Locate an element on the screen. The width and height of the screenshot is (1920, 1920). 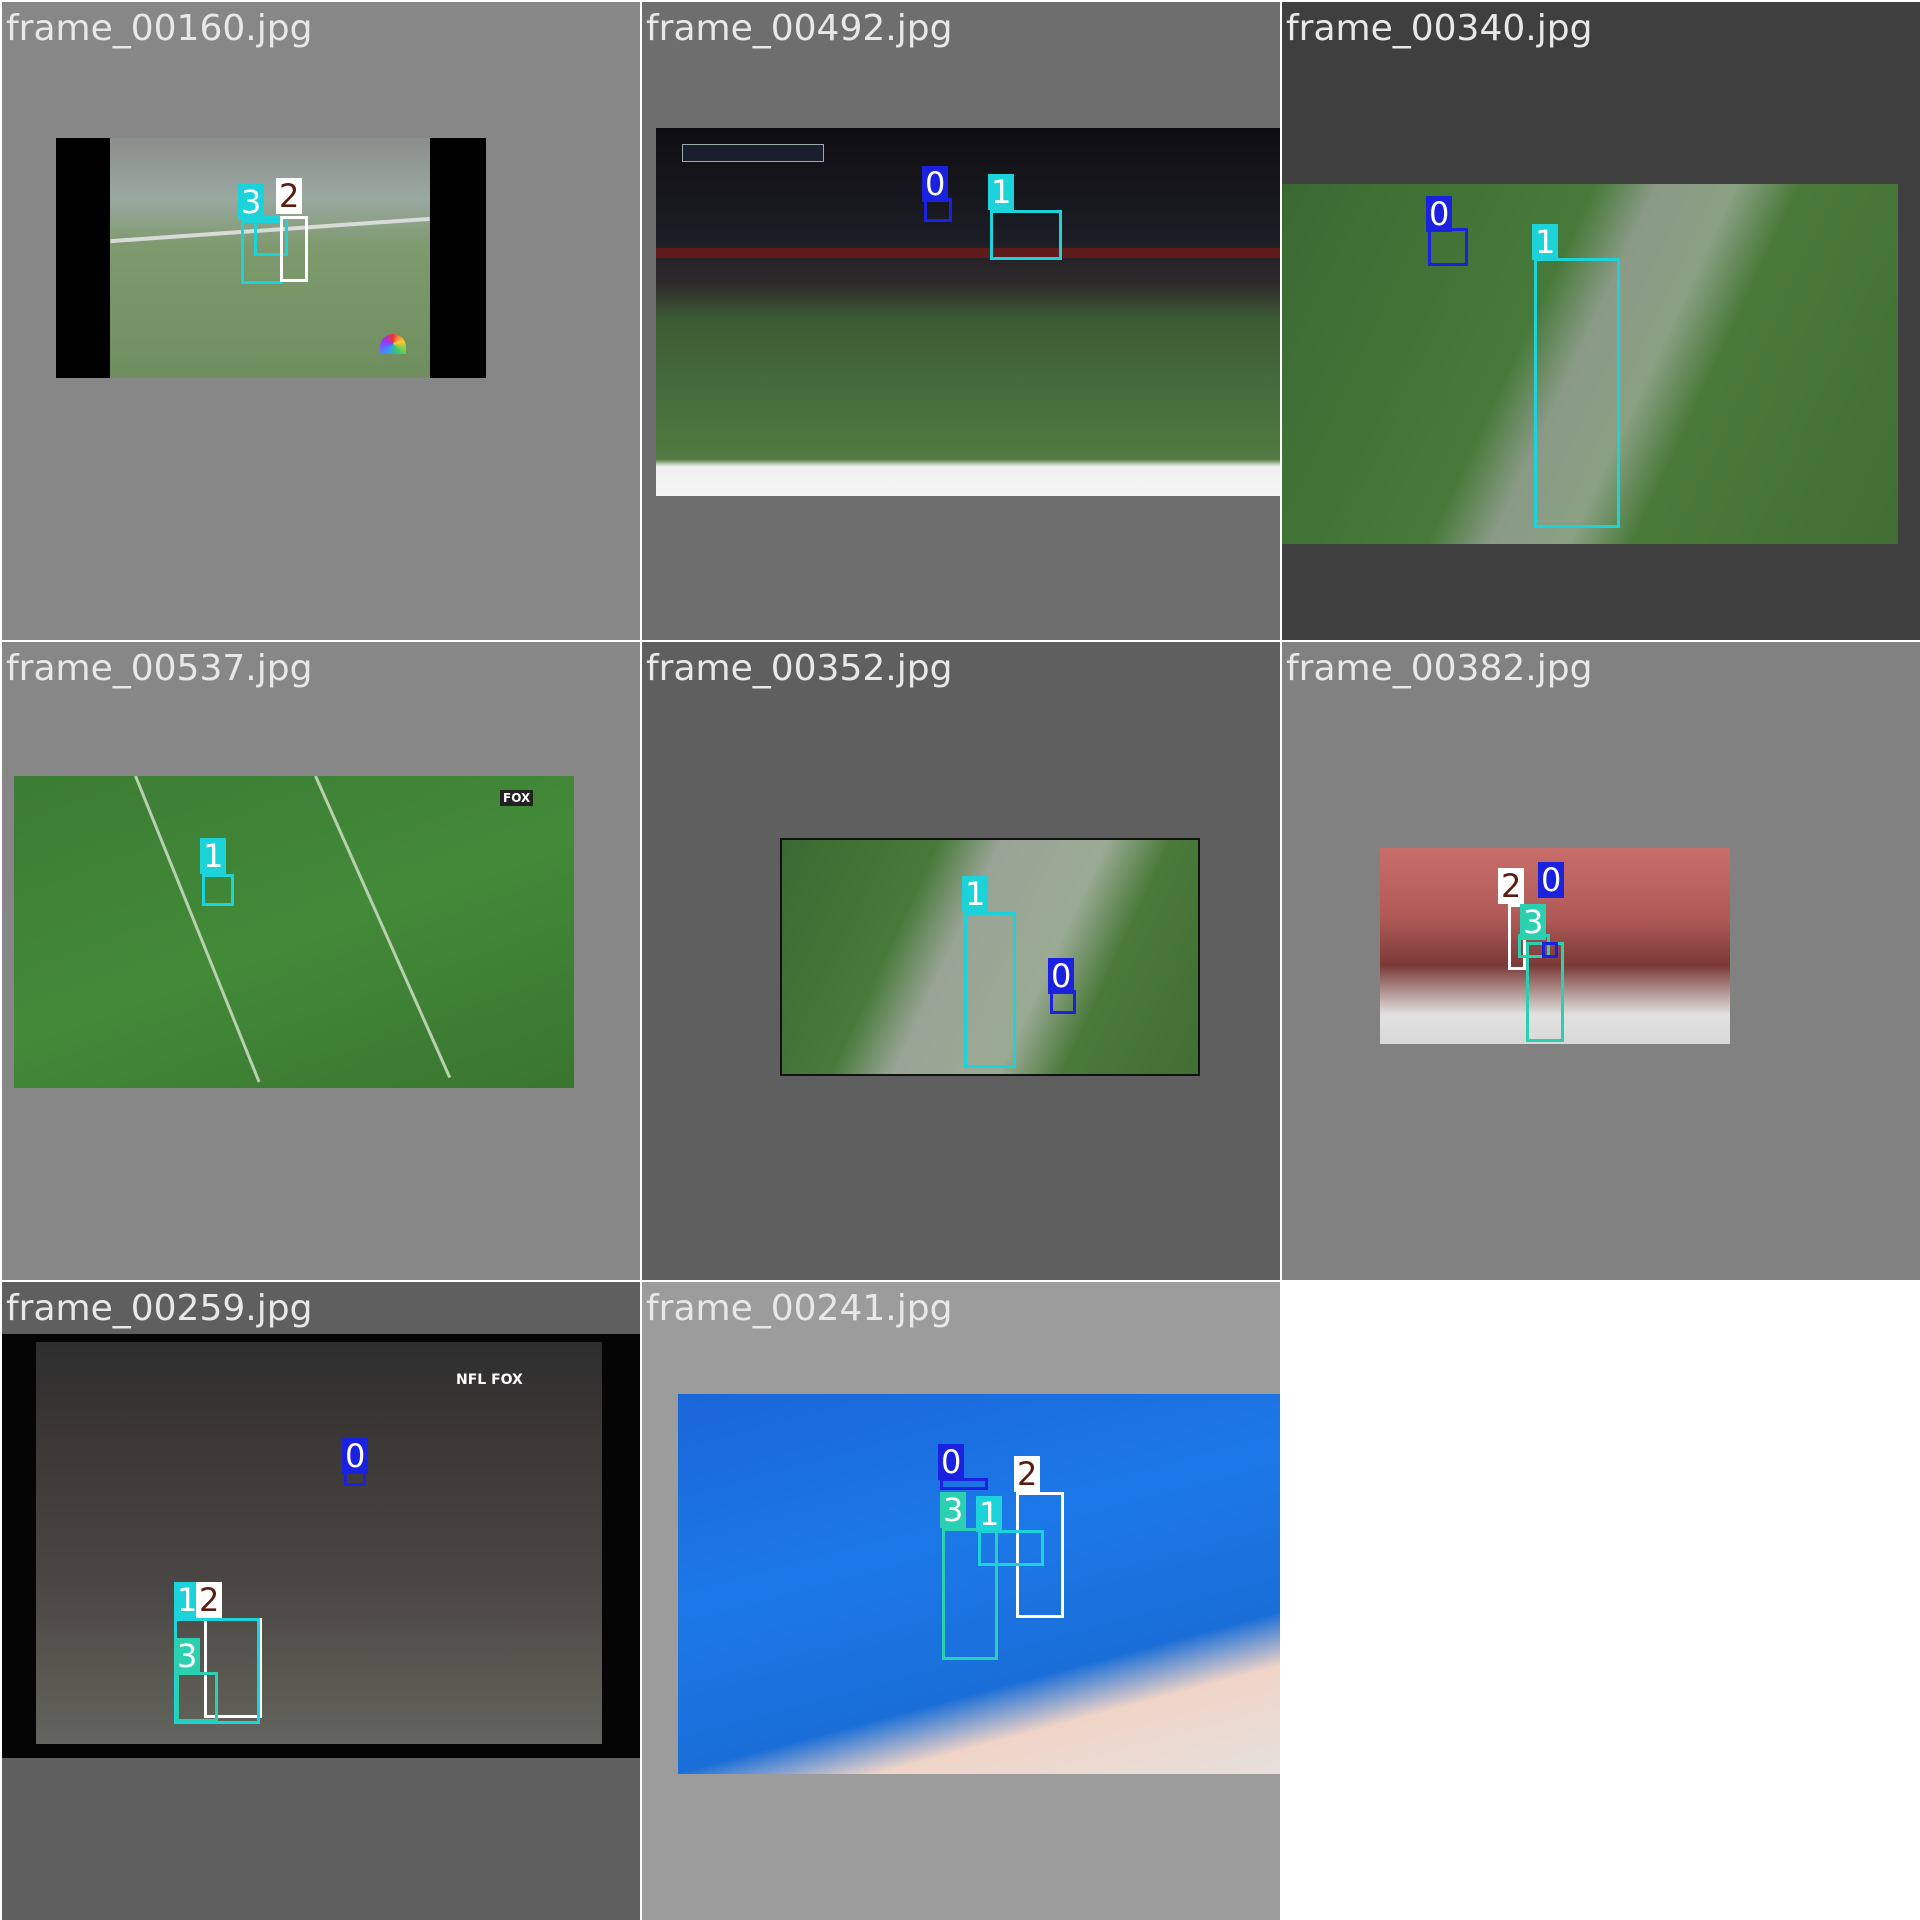
grid-tile: frame_00259.jpg NFL FOX 0 1 2 3 is located at coordinates (321, 1601).